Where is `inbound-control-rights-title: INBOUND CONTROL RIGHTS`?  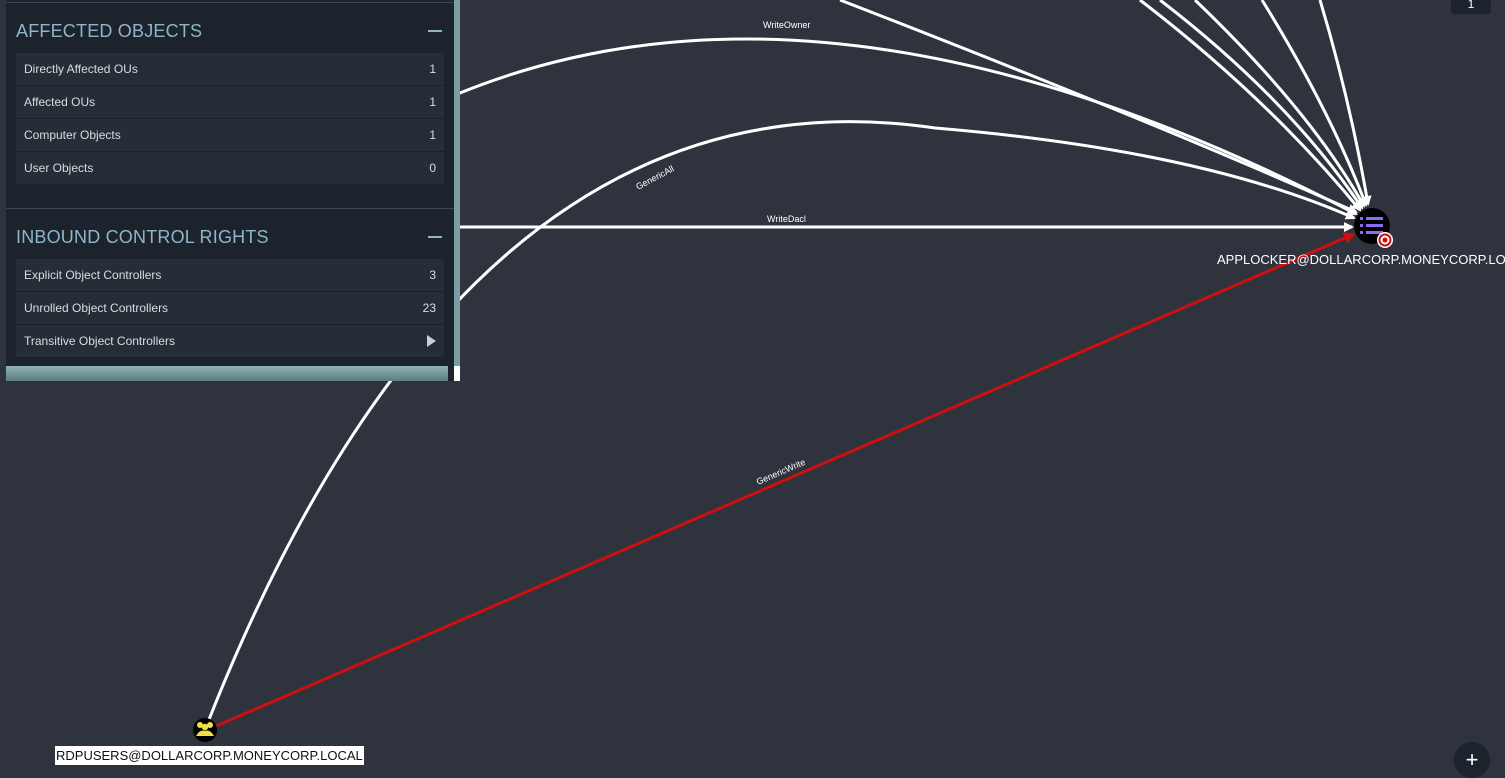 inbound-control-rights-title: INBOUND CONTROL RIGHTS is located at coordinates (142, 236).